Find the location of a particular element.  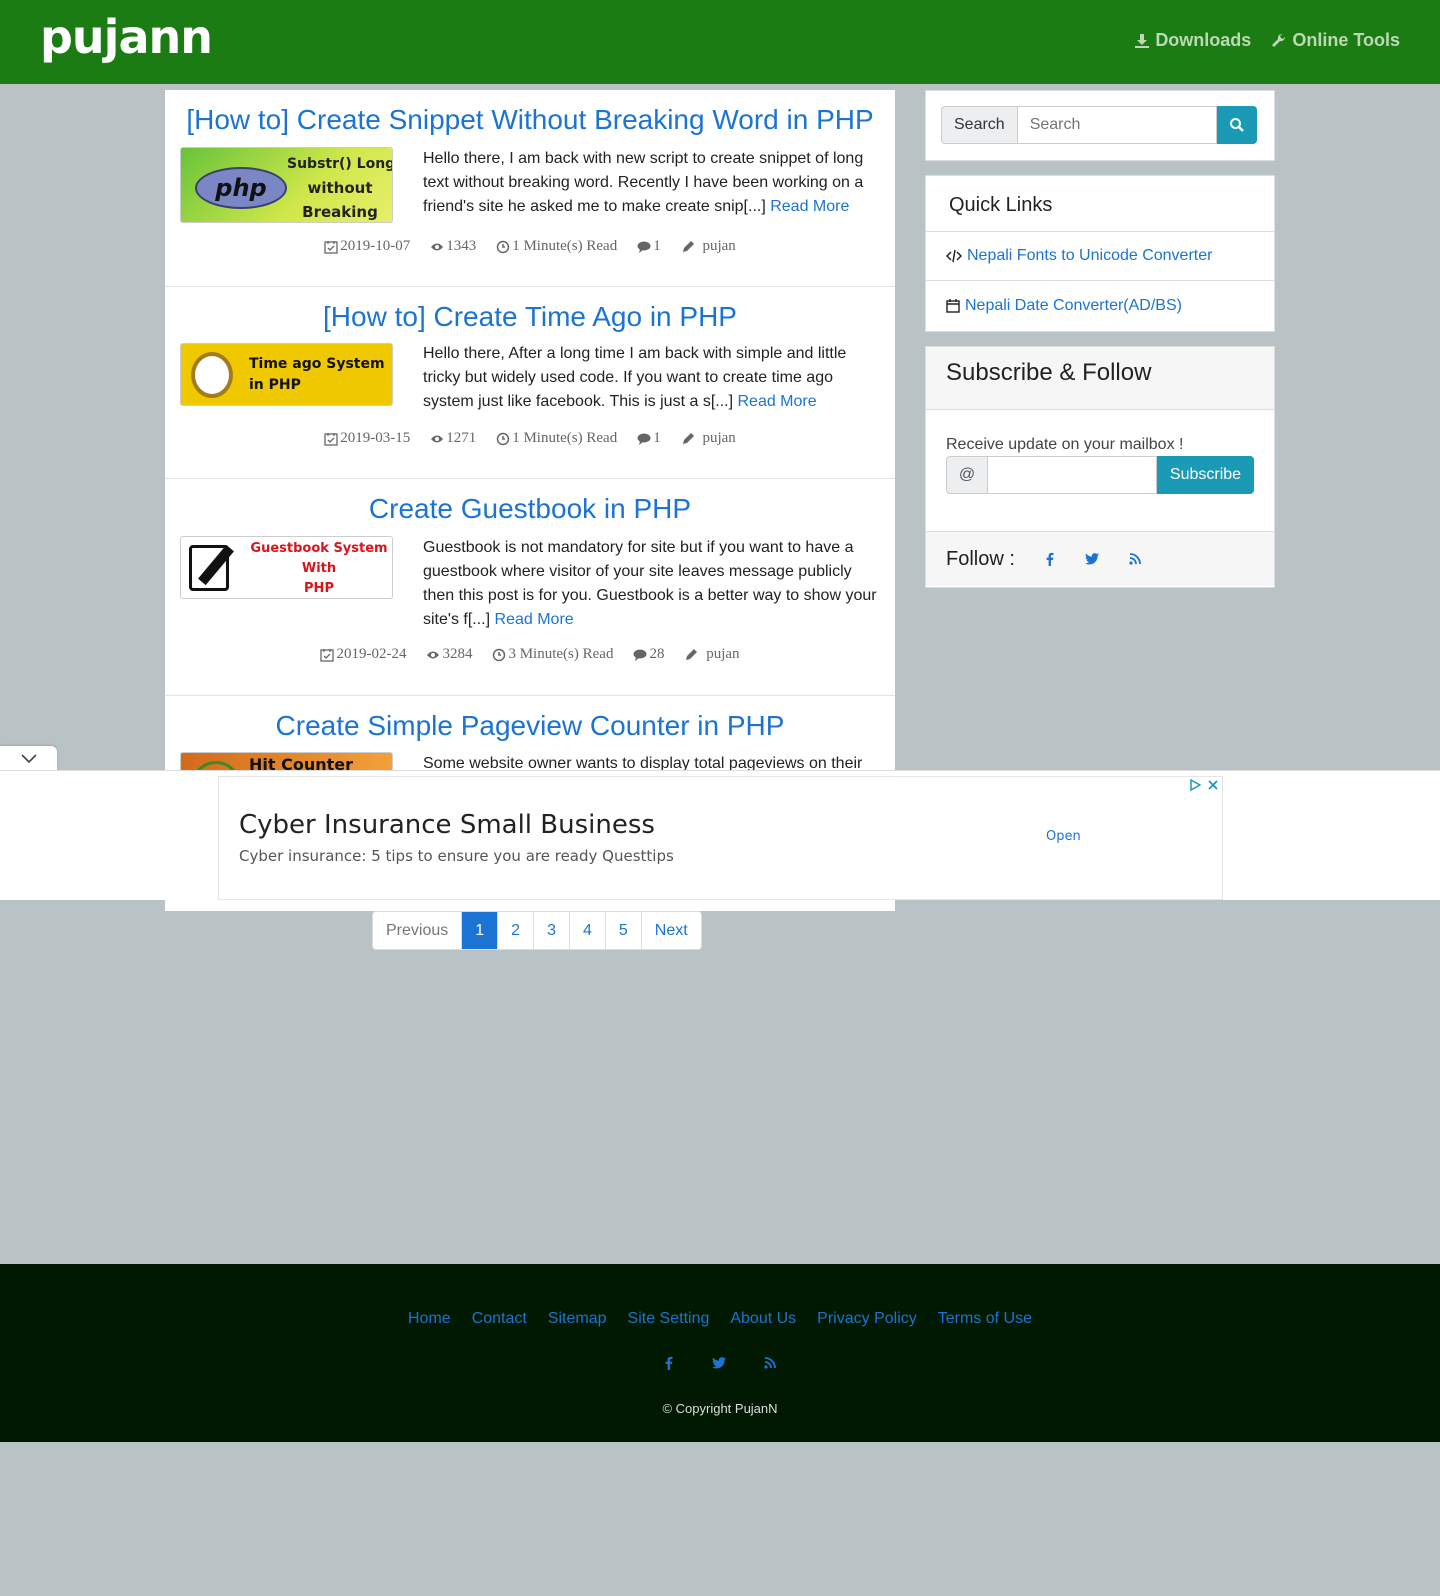

site-header: pujann Downloads Online Tools is located at coordinates (720, 42).